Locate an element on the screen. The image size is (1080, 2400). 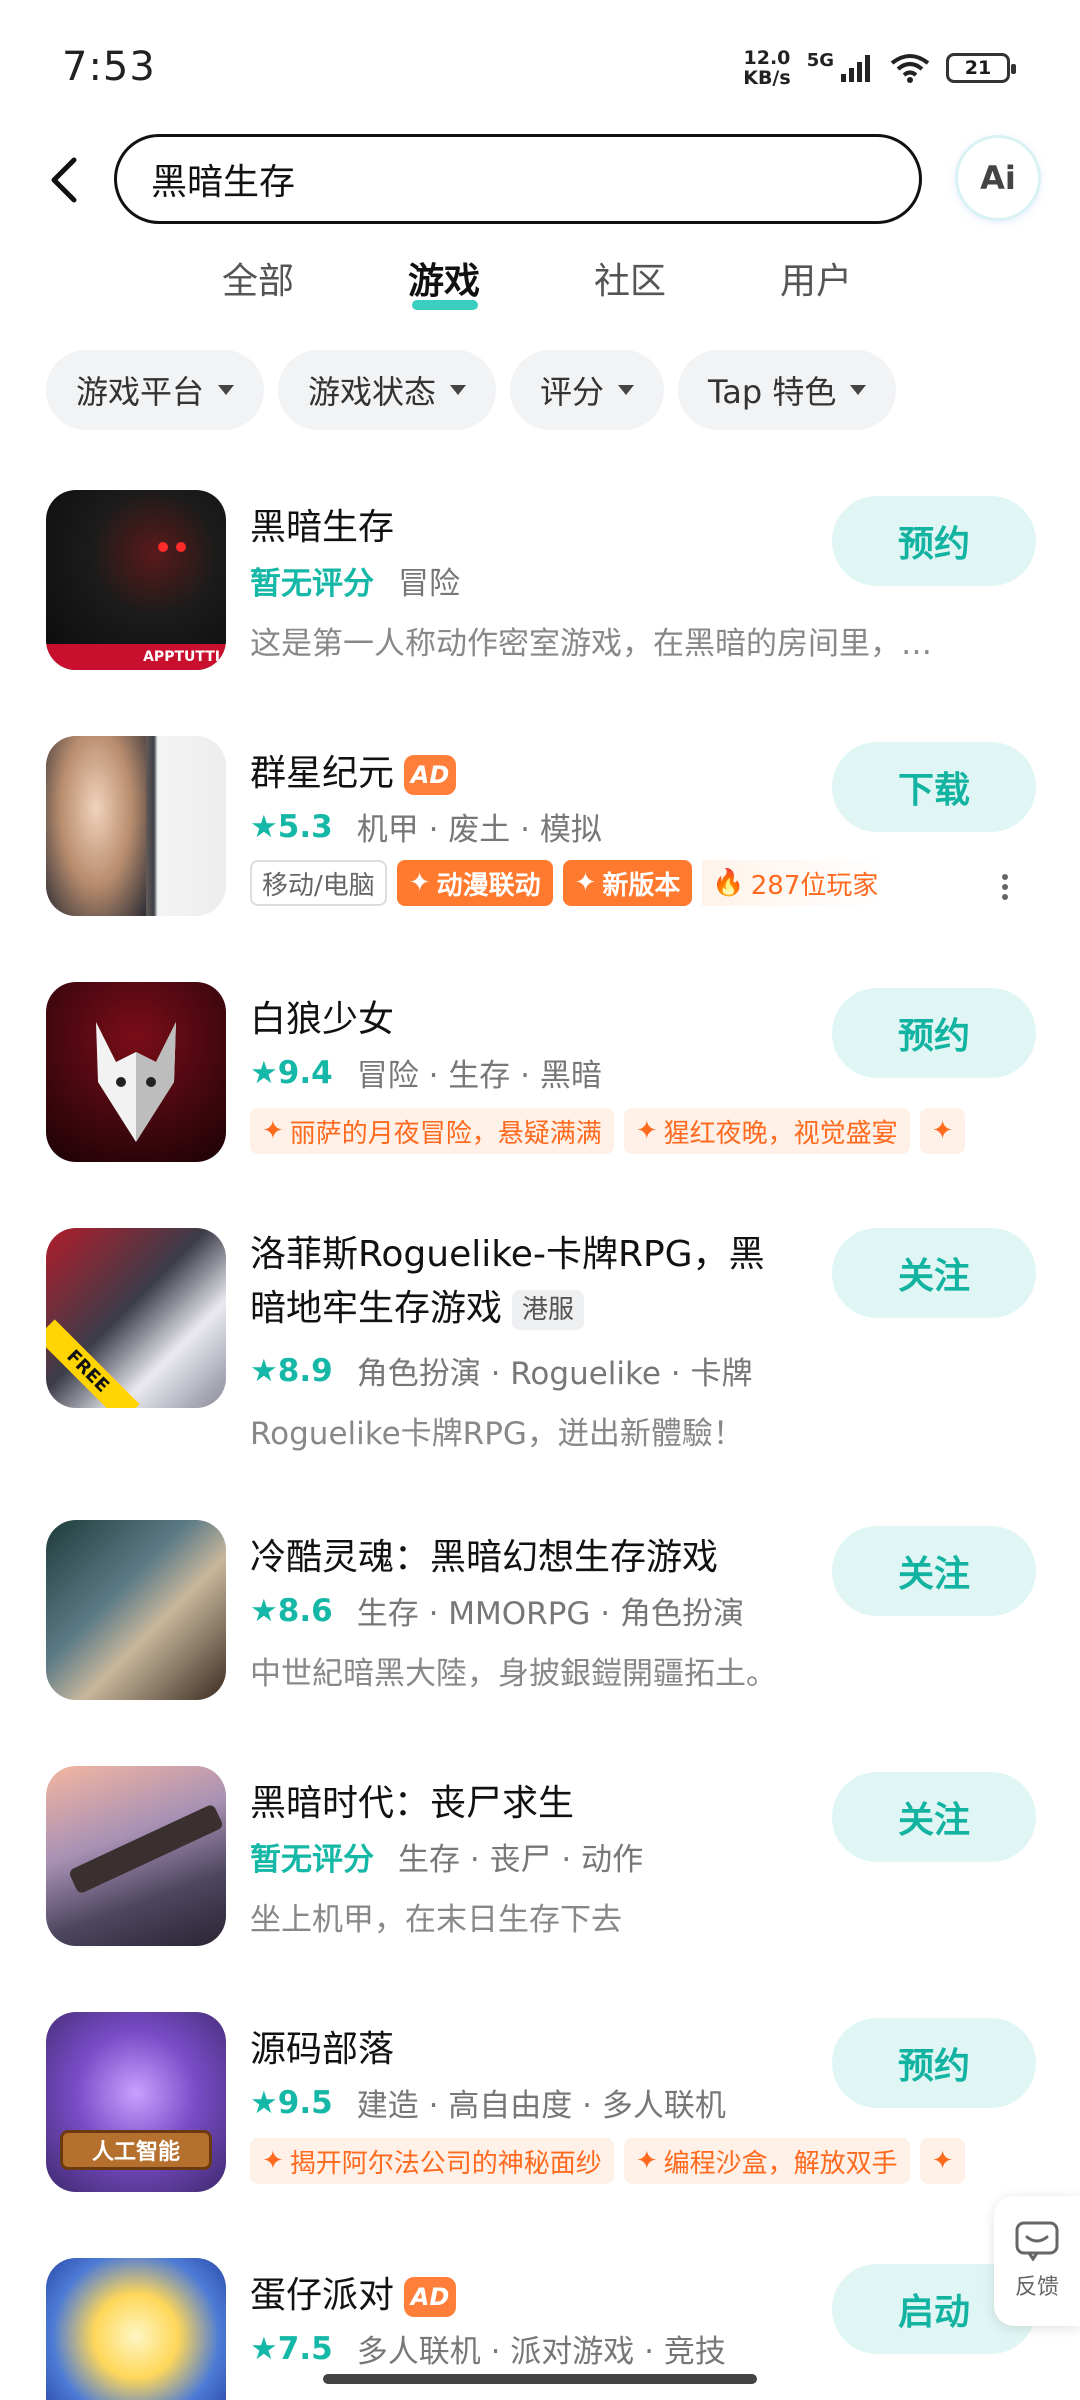
feedback-button: 反馈 is located at coordinates (1037, 2261).